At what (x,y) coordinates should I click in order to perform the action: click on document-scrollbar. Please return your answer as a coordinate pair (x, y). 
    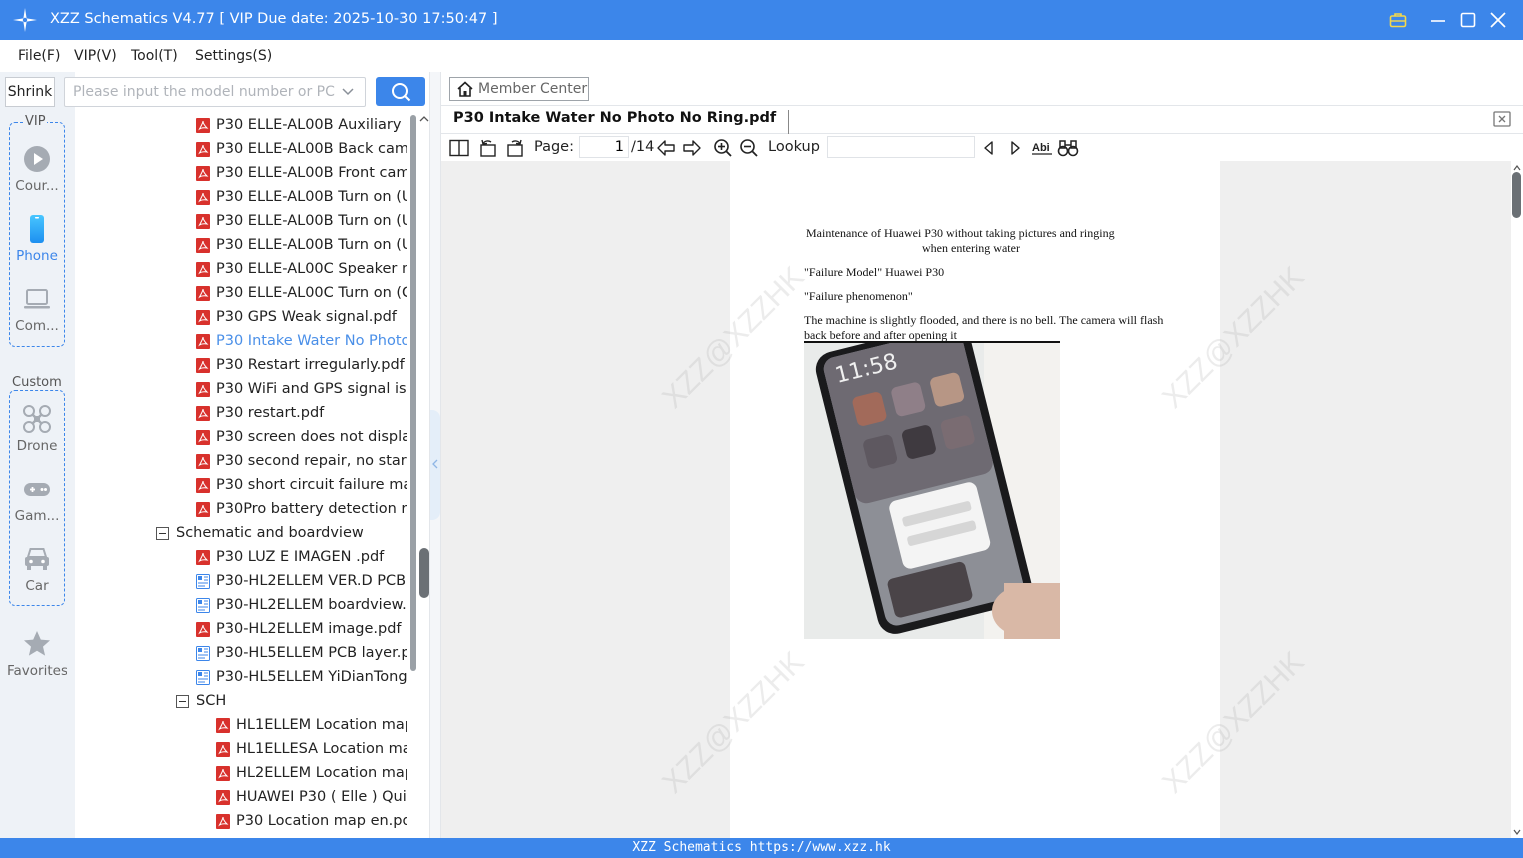
    Looking at the image, I should click on (1517, 499).